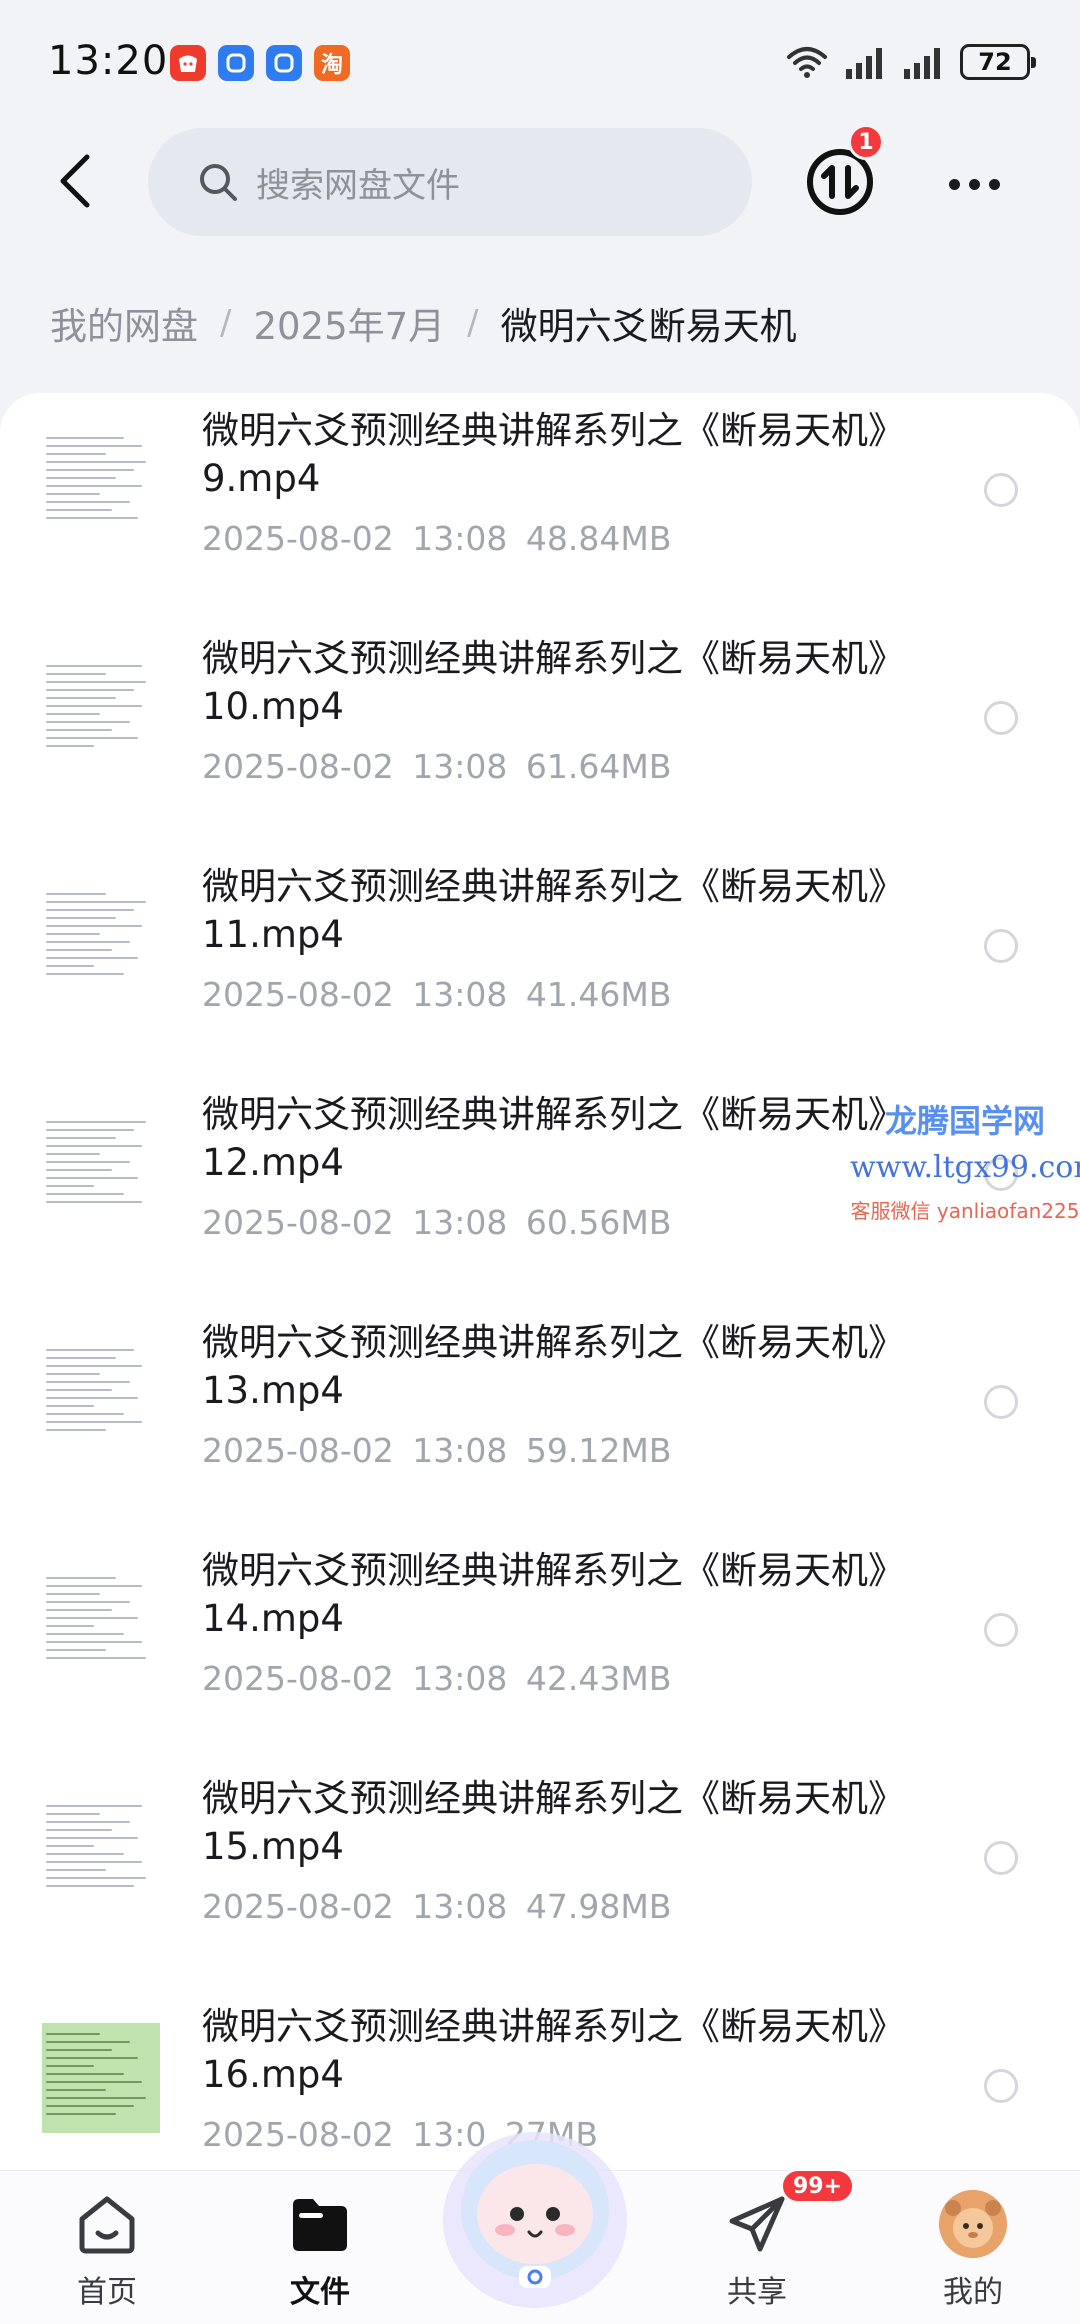 Image resolution: width=1080 pixels, height=2324 pixels. I want to click on ai-assistant-button, so click(535, 2210).